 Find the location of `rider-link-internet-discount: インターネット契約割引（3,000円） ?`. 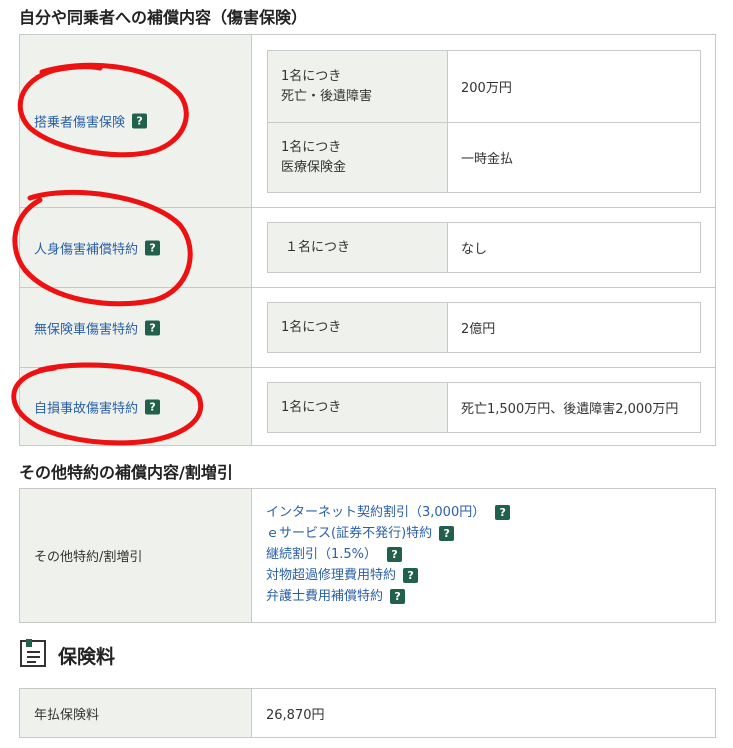

rider-link-internet-discount: インターネット契約割引（3,000円） ? is located at coordinates (388, 512).